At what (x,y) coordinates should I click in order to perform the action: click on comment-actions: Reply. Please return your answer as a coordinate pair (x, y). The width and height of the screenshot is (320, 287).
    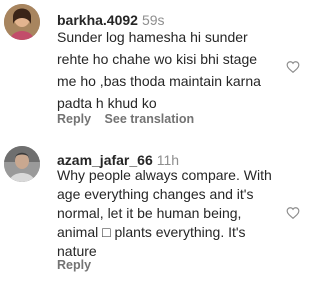
    Looking at the image, I should click on (79, 265).